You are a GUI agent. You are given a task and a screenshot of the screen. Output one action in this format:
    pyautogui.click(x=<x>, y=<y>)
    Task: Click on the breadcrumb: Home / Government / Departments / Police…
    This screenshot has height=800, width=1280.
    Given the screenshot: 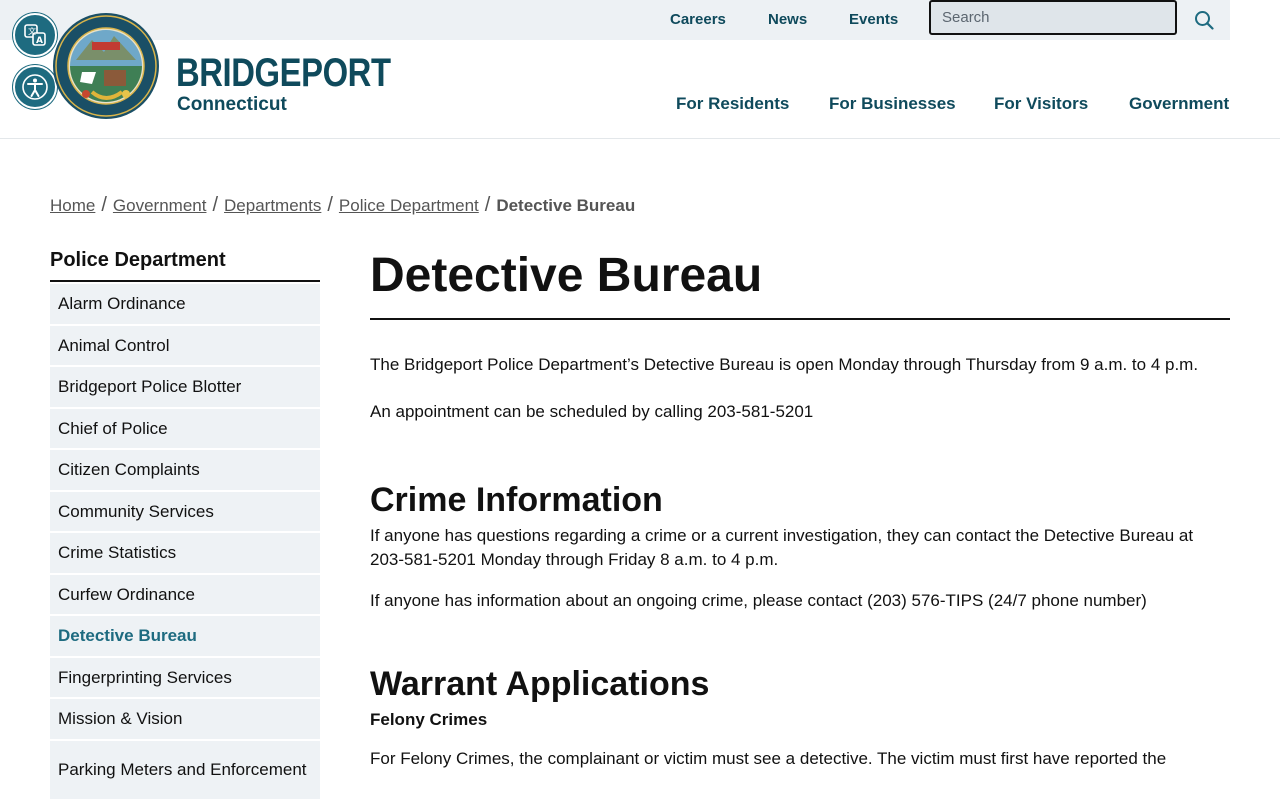 What is the action you would take?
    pyautogui.click(x=342, y=205)
    